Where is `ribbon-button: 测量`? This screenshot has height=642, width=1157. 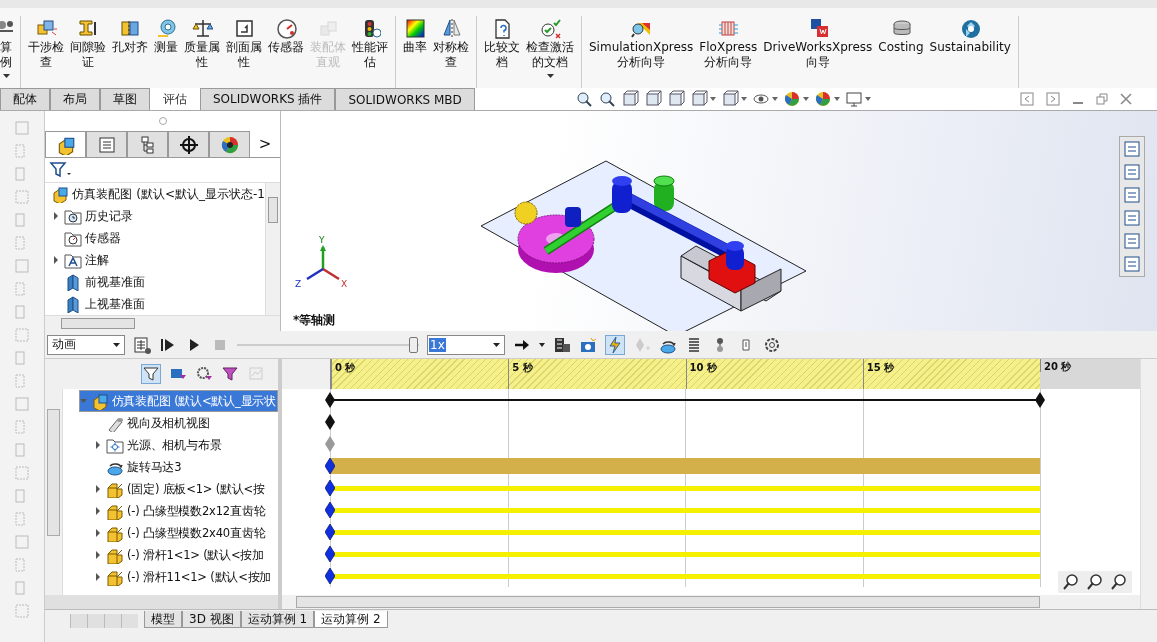
ribbon-button: 测量 is located at coordinates (166, 35).